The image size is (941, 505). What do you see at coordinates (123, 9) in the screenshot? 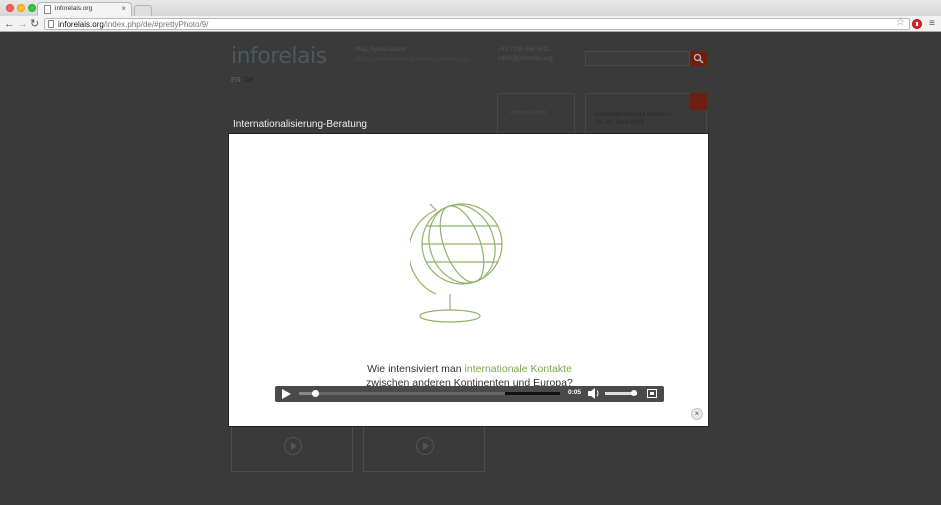
I see `tab-close-icon: ×` at bounding box center [123, 9].